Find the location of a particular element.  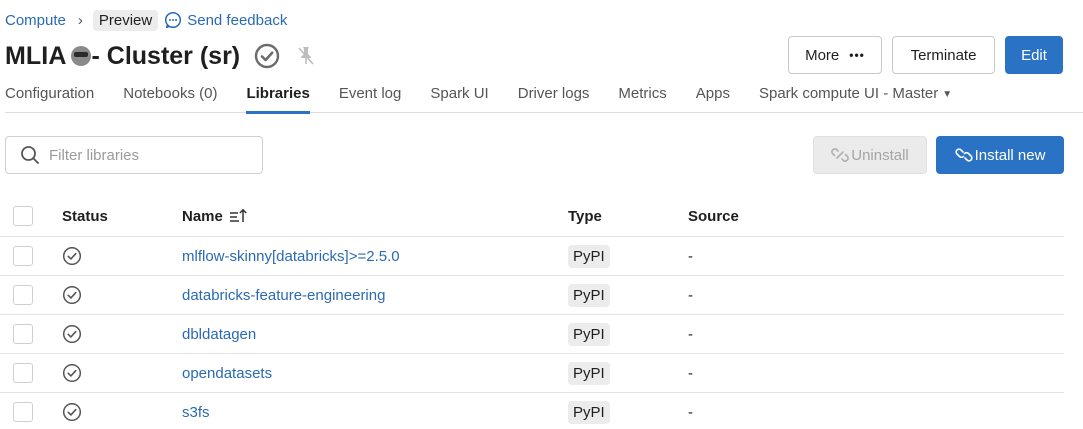

library-name-link: databricks-feature-engineering is located at coordinates (283, 295).